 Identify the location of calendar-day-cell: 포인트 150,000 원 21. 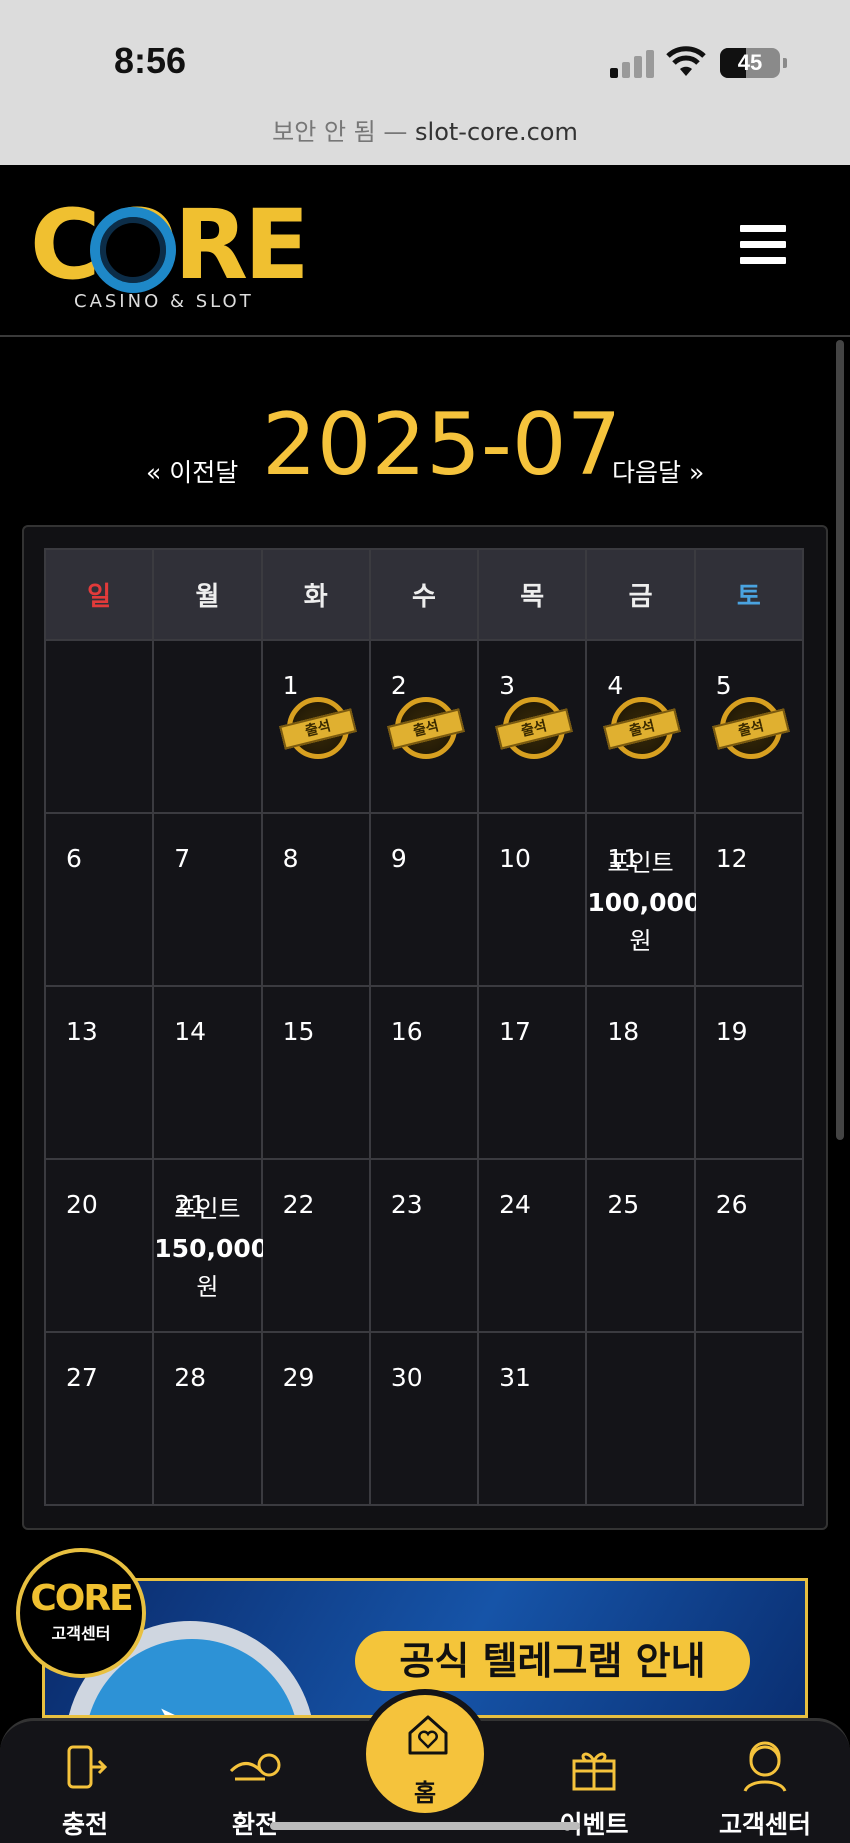
(210, 1245).